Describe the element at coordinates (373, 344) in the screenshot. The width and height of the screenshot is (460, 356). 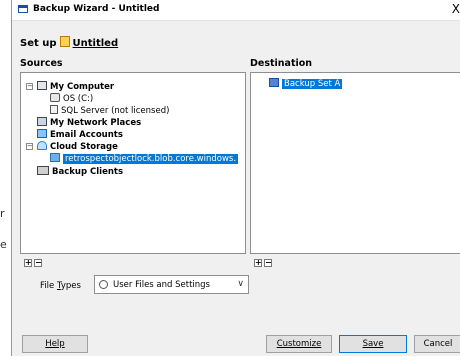
I see `save-button: Save` at that location.